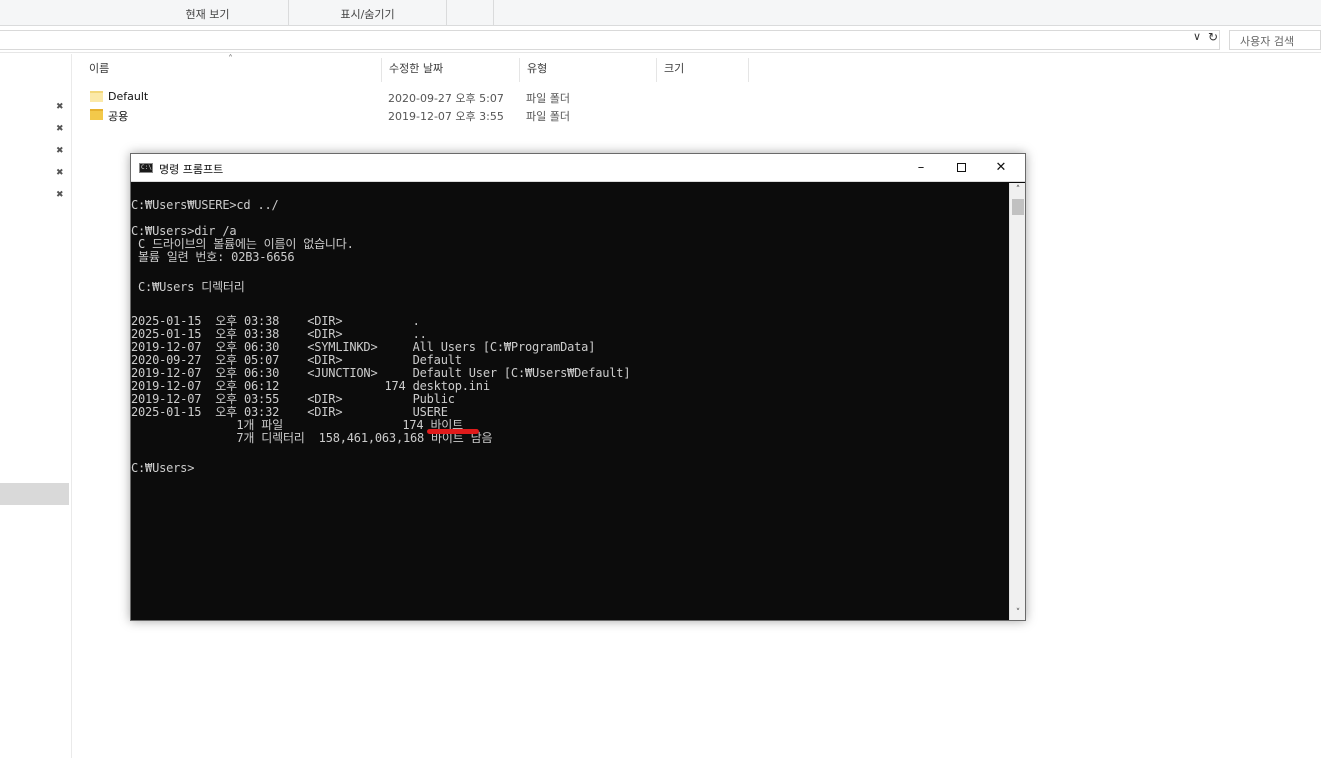 Image resolution: width=1321 pixels, height=758 pixels. I want to click on scroll-thumb, so click(1018, 207).